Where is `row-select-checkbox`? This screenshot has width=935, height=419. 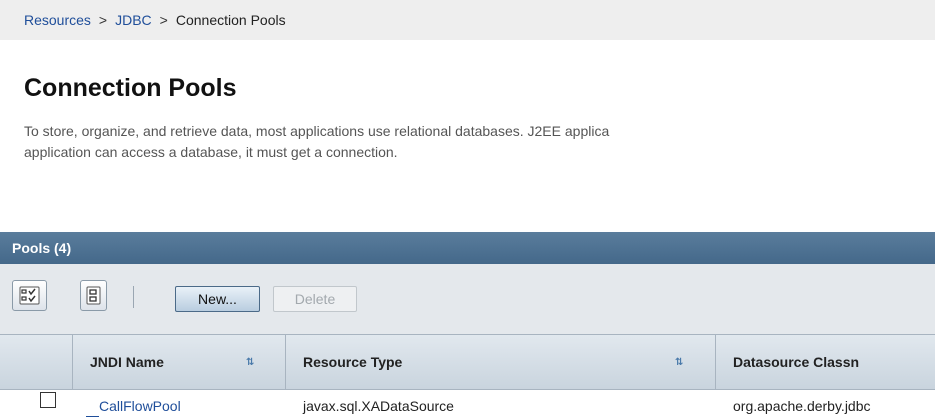 row-select-checkbox is located at coordinates (48, 400).